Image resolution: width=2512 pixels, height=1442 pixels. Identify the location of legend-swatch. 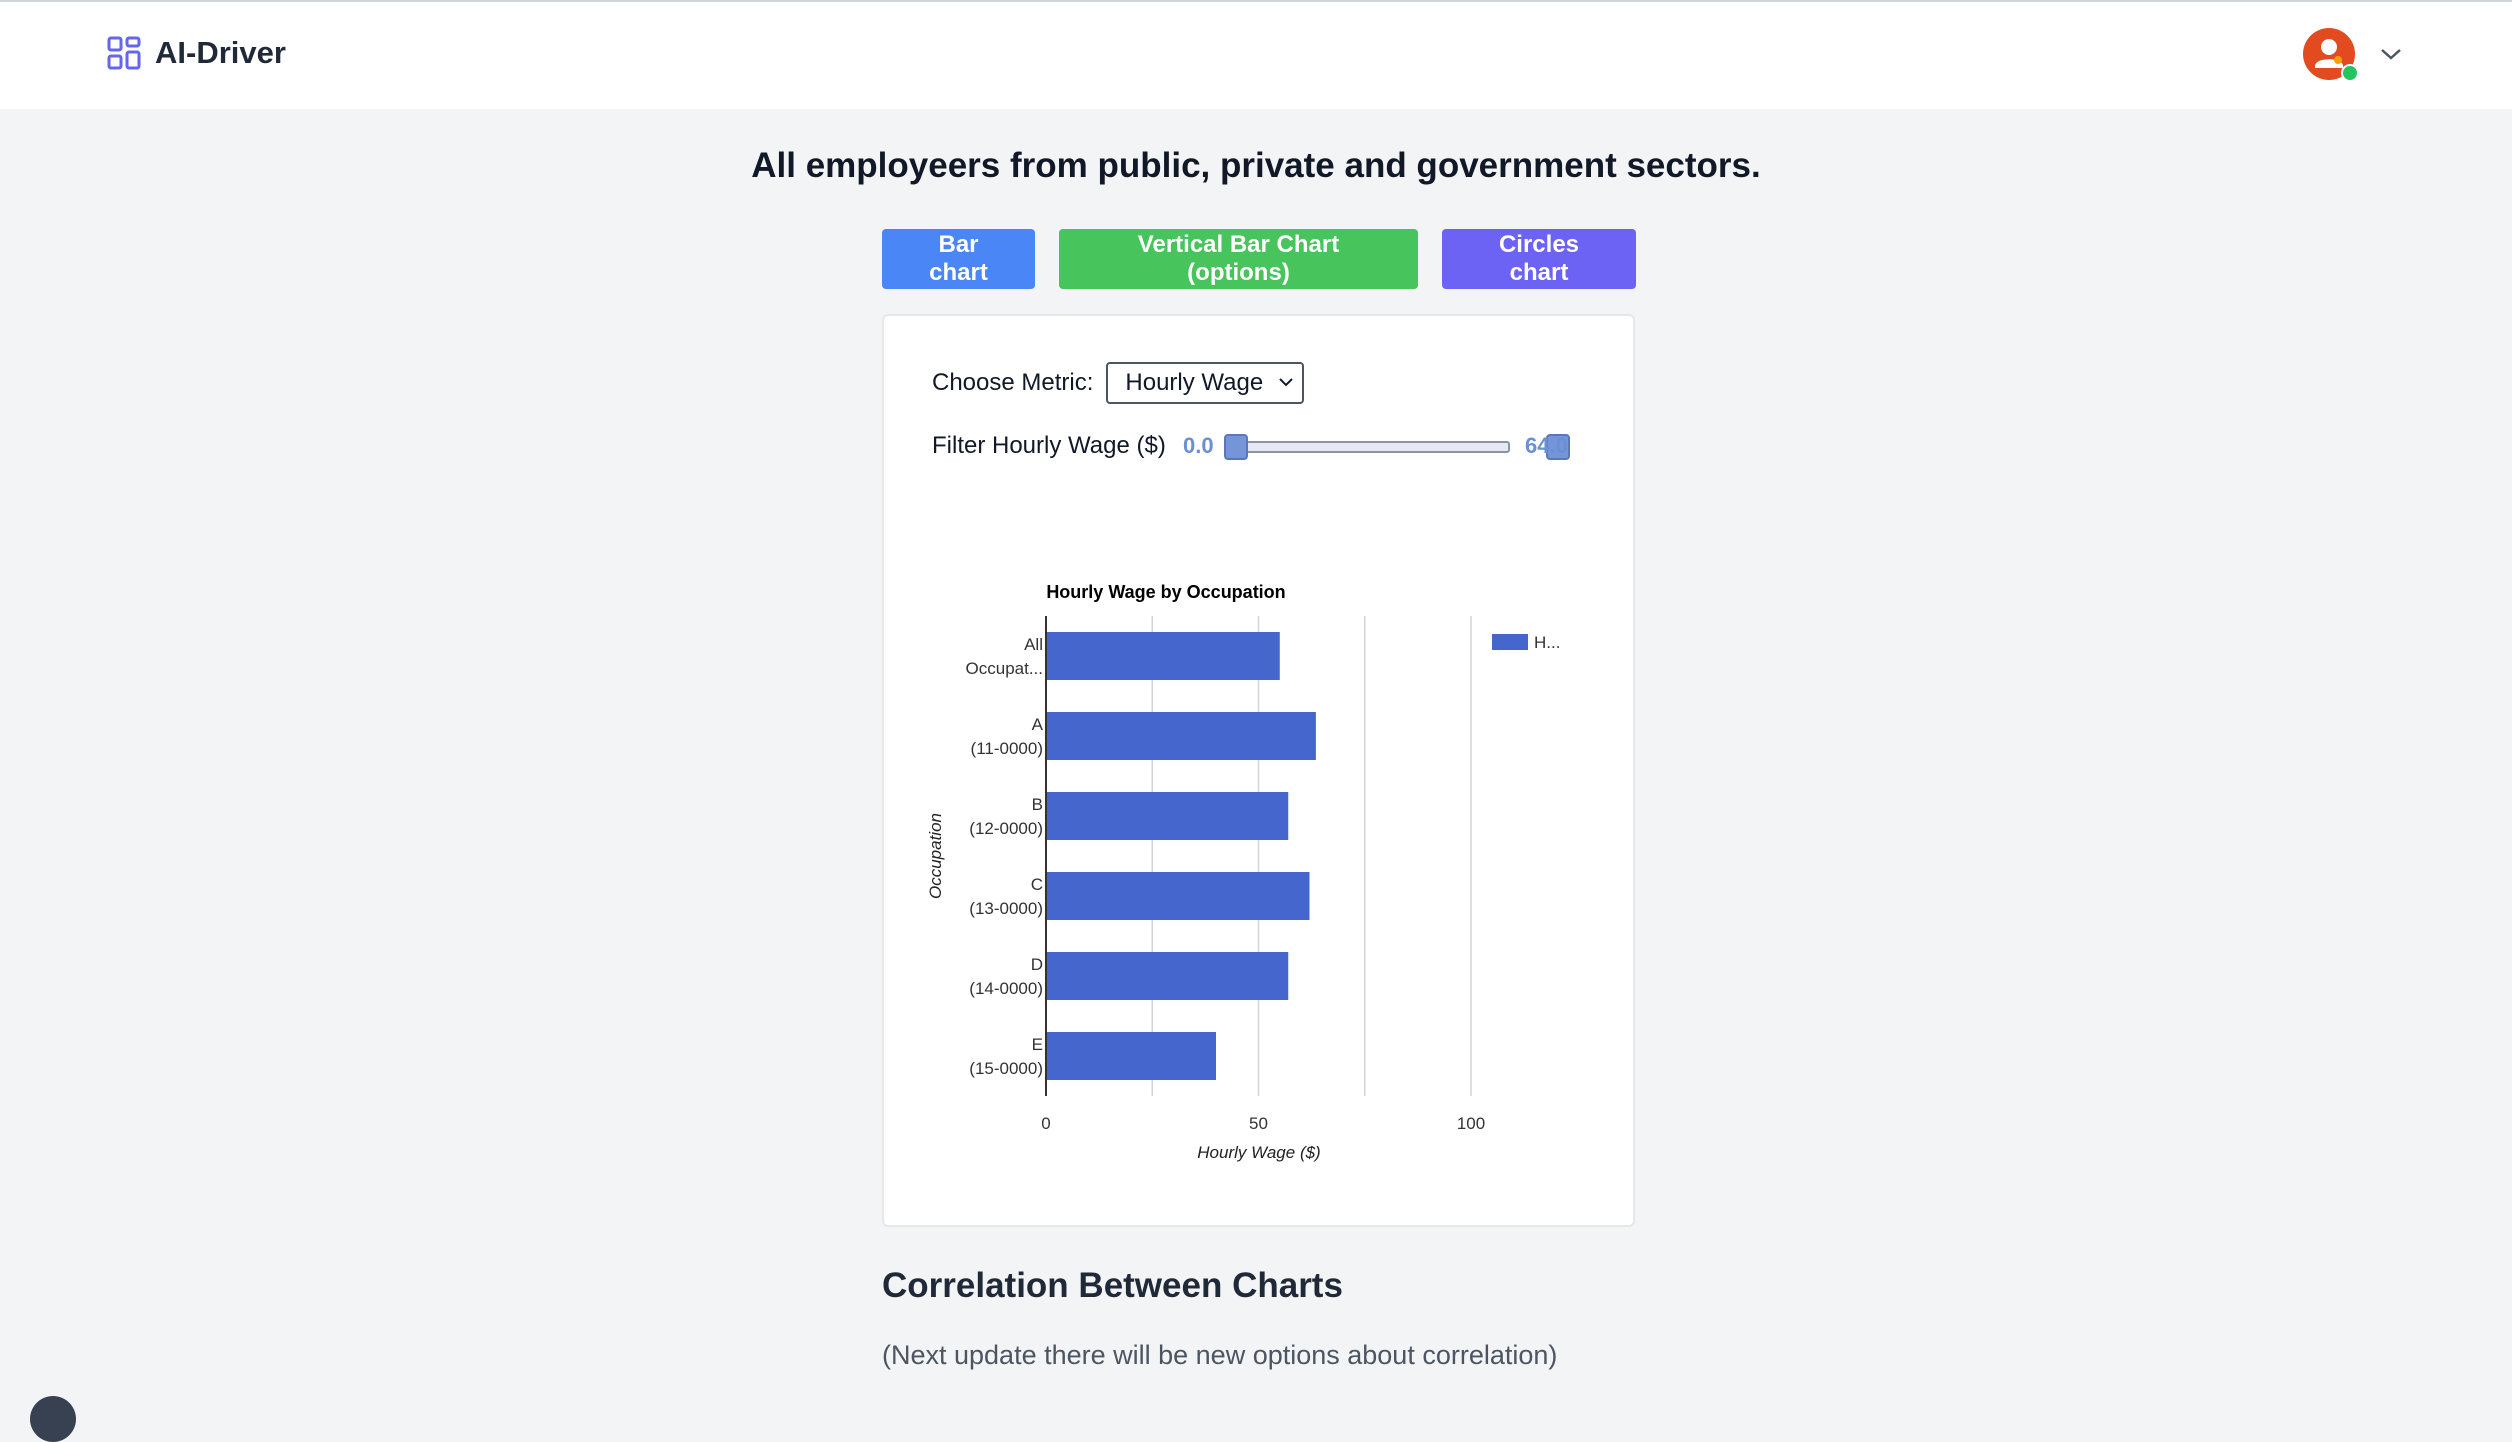
(1510, 642).